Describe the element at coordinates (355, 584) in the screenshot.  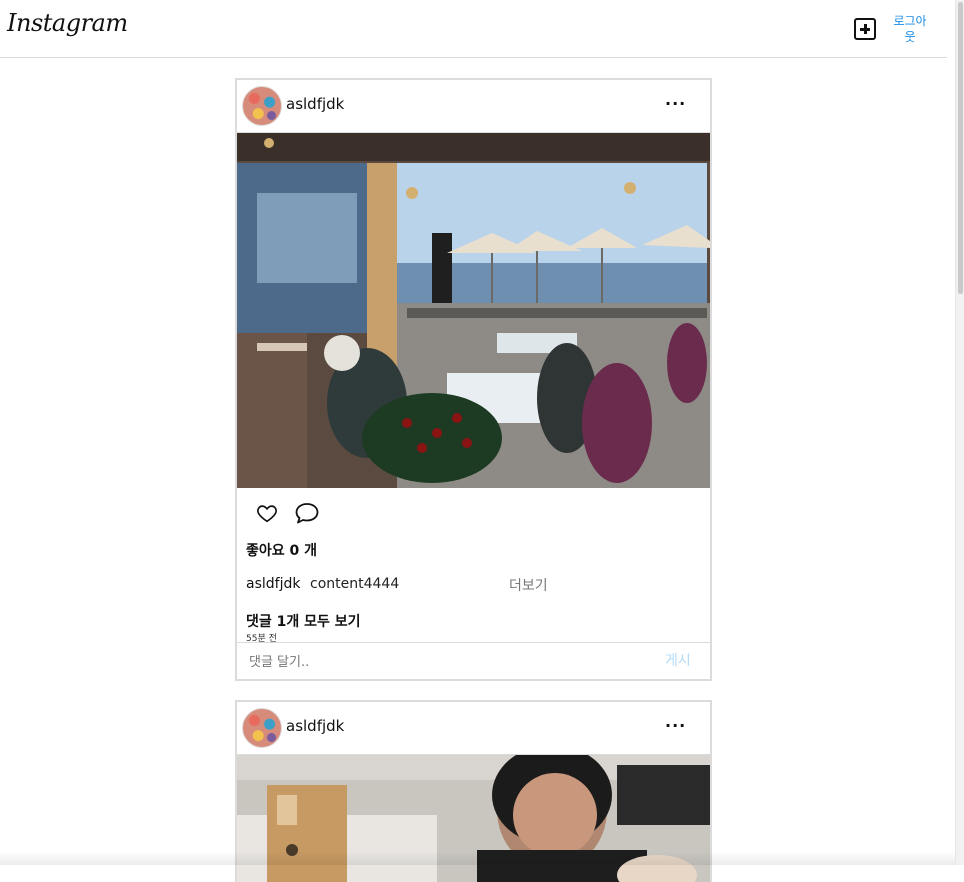
I see `caption-text: content4444` at that location.